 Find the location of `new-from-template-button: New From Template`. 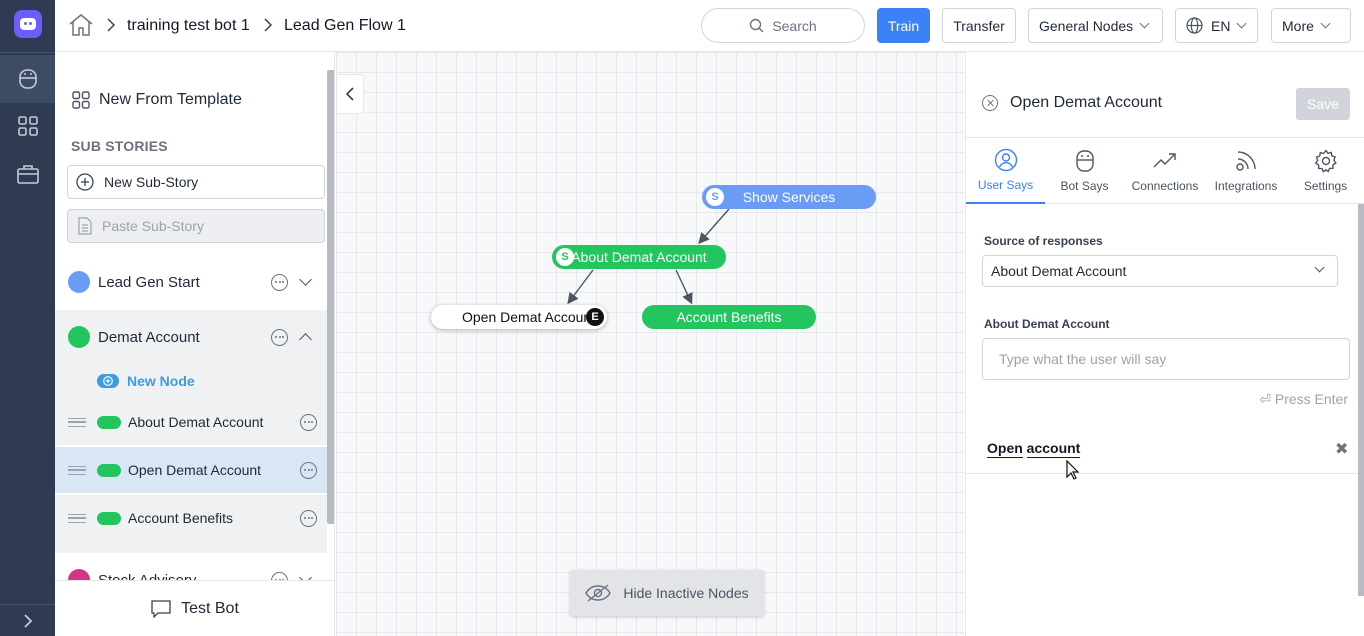

new-from-template-button: New From Template is located at coordinates (156, 100).